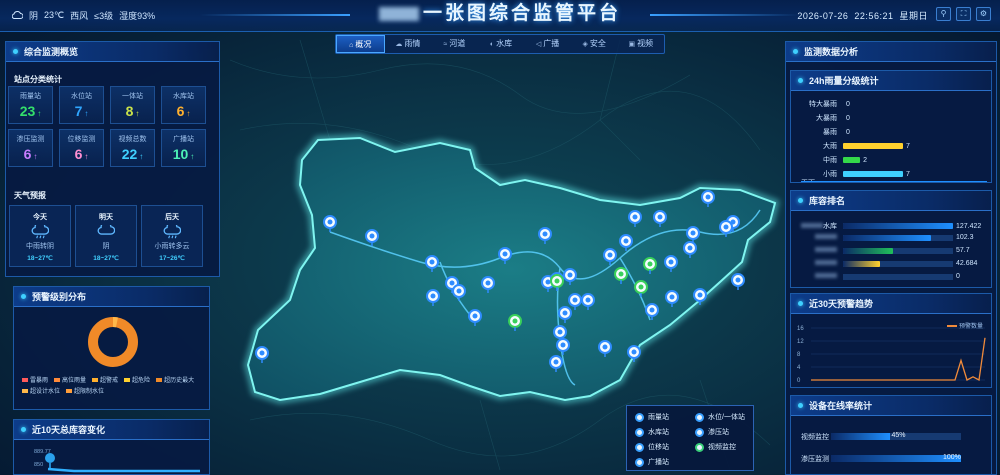 This screenshot has width=1000, height=475. Describe the element at coordinates (725, 15) in the screenshot. I see `title-deco-right` at that location.